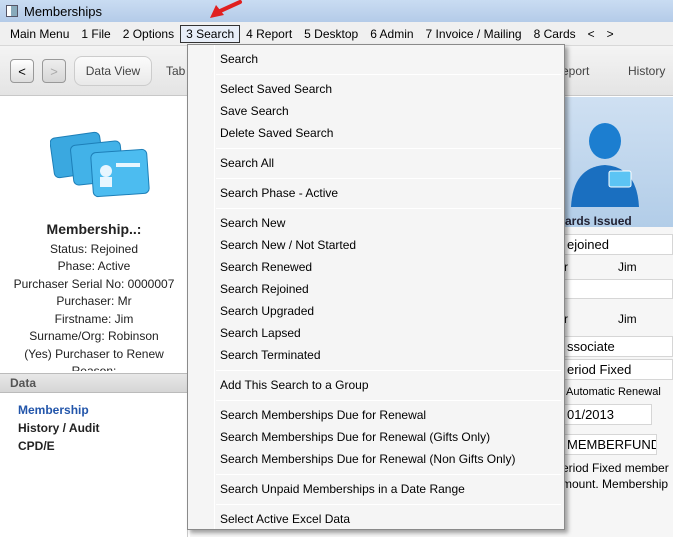  What do you see at coordinates (94, 383) in the screenshot?
I see `data-section-header: Data` at bounding box center [94, 383].